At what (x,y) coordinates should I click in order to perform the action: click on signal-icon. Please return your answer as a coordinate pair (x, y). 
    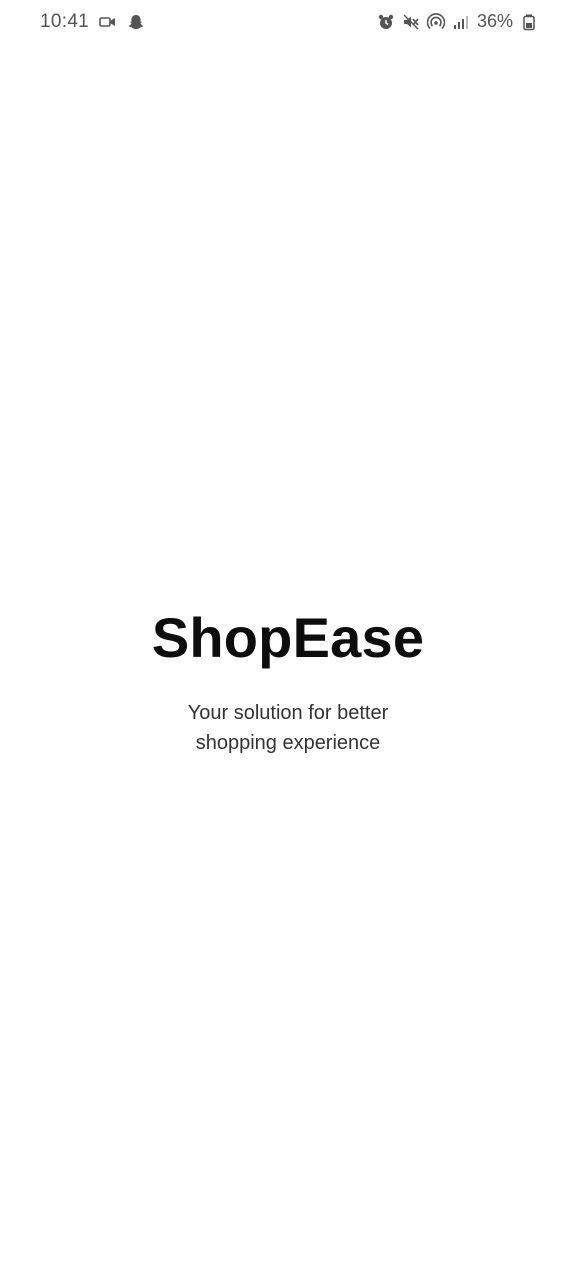
    Looking at the image, I should click on (461, 22).